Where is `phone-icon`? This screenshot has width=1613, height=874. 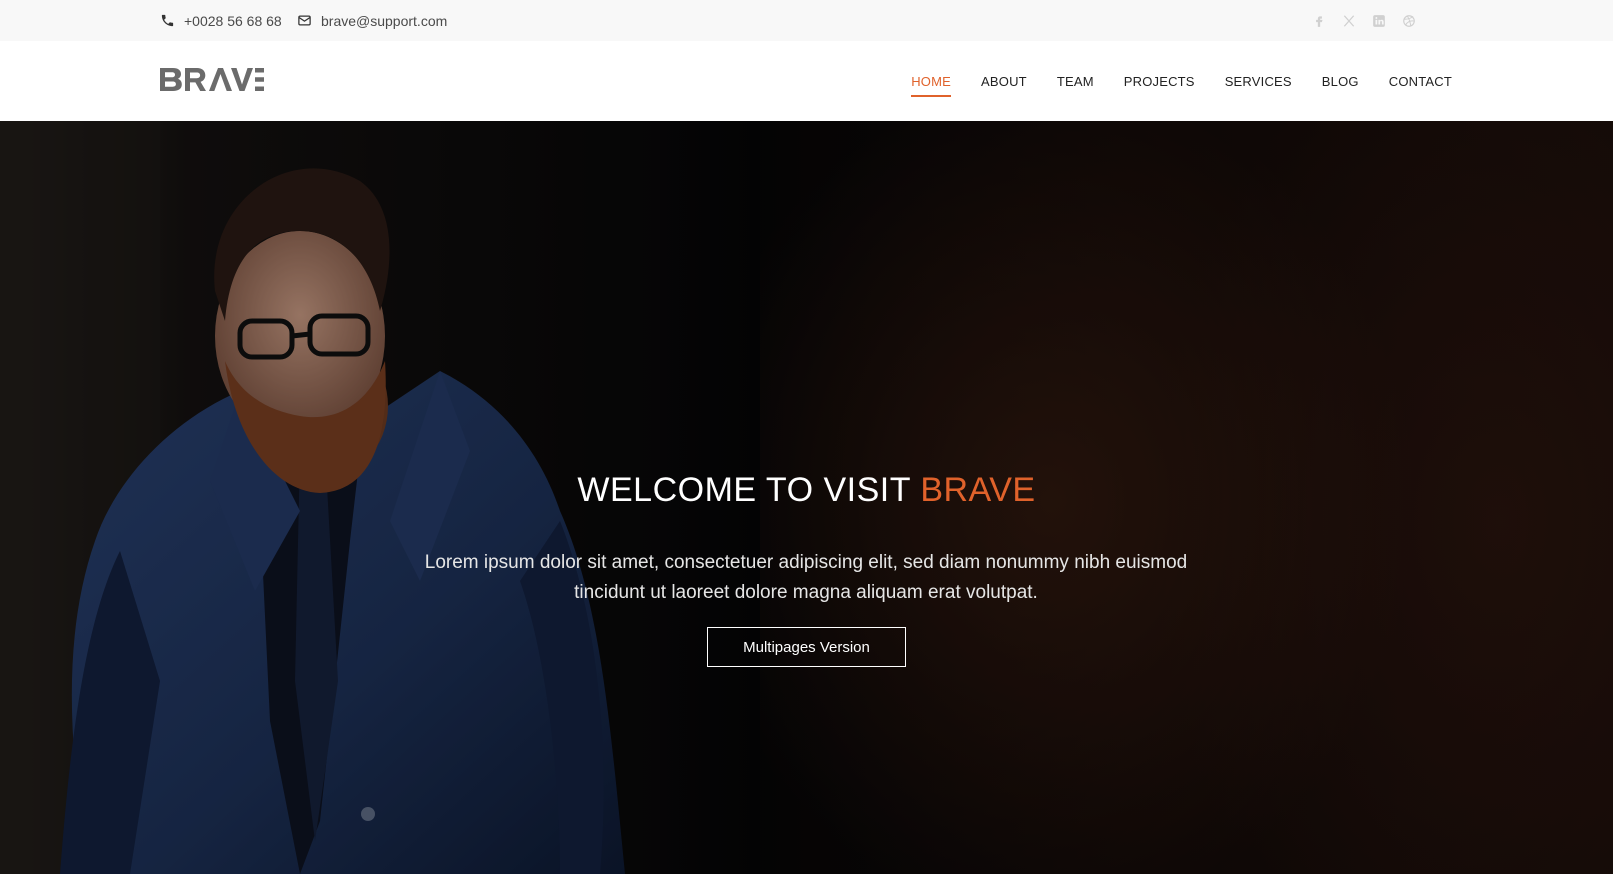 phone-icon is located at coordinates (167, 20).